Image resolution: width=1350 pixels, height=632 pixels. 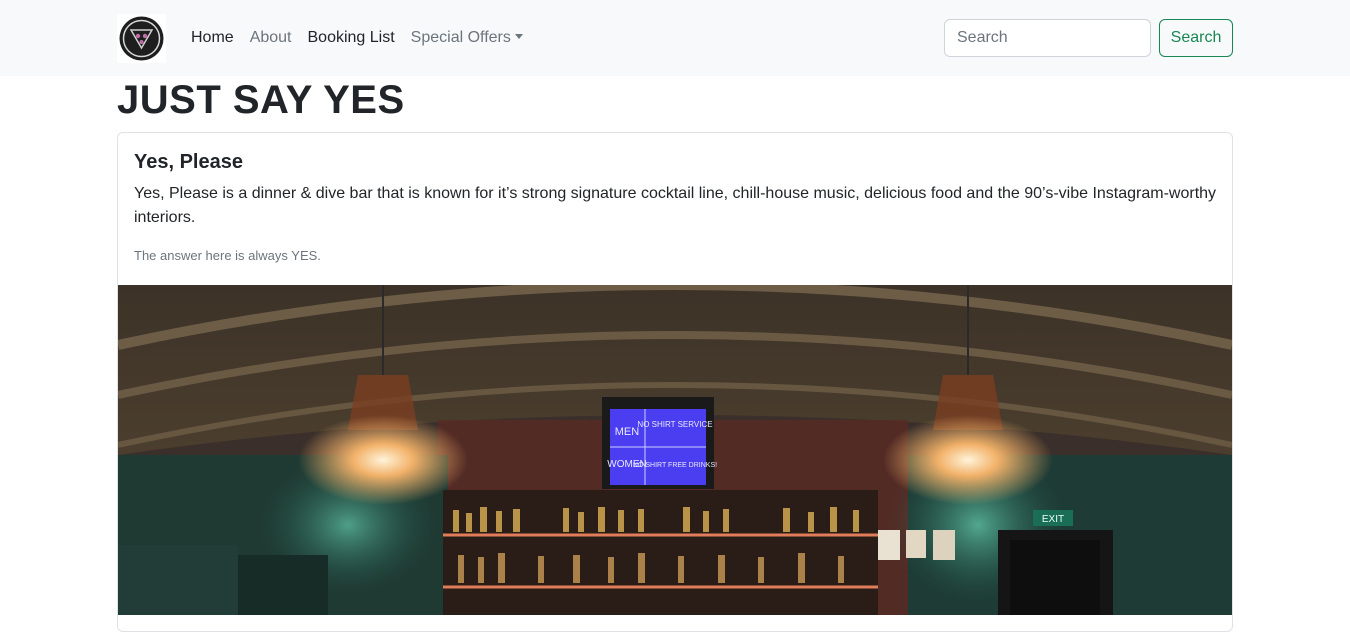 I want to click on special-offers-label: Special Offers, so click(x=460, y=37).